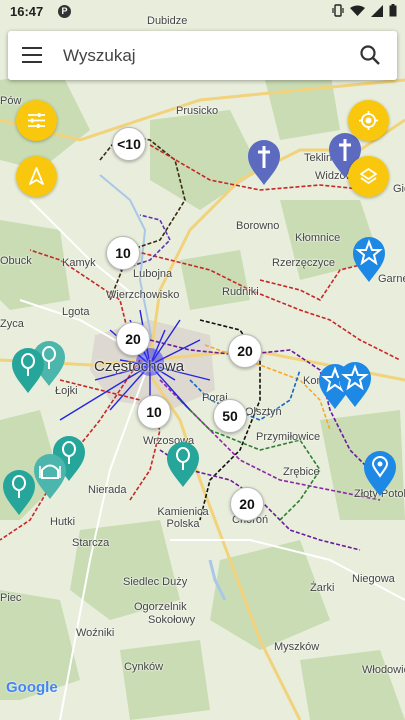  Describe the element at coordinates (12, 324) in the screenshot. I see `place-label: Zyca` at that location.